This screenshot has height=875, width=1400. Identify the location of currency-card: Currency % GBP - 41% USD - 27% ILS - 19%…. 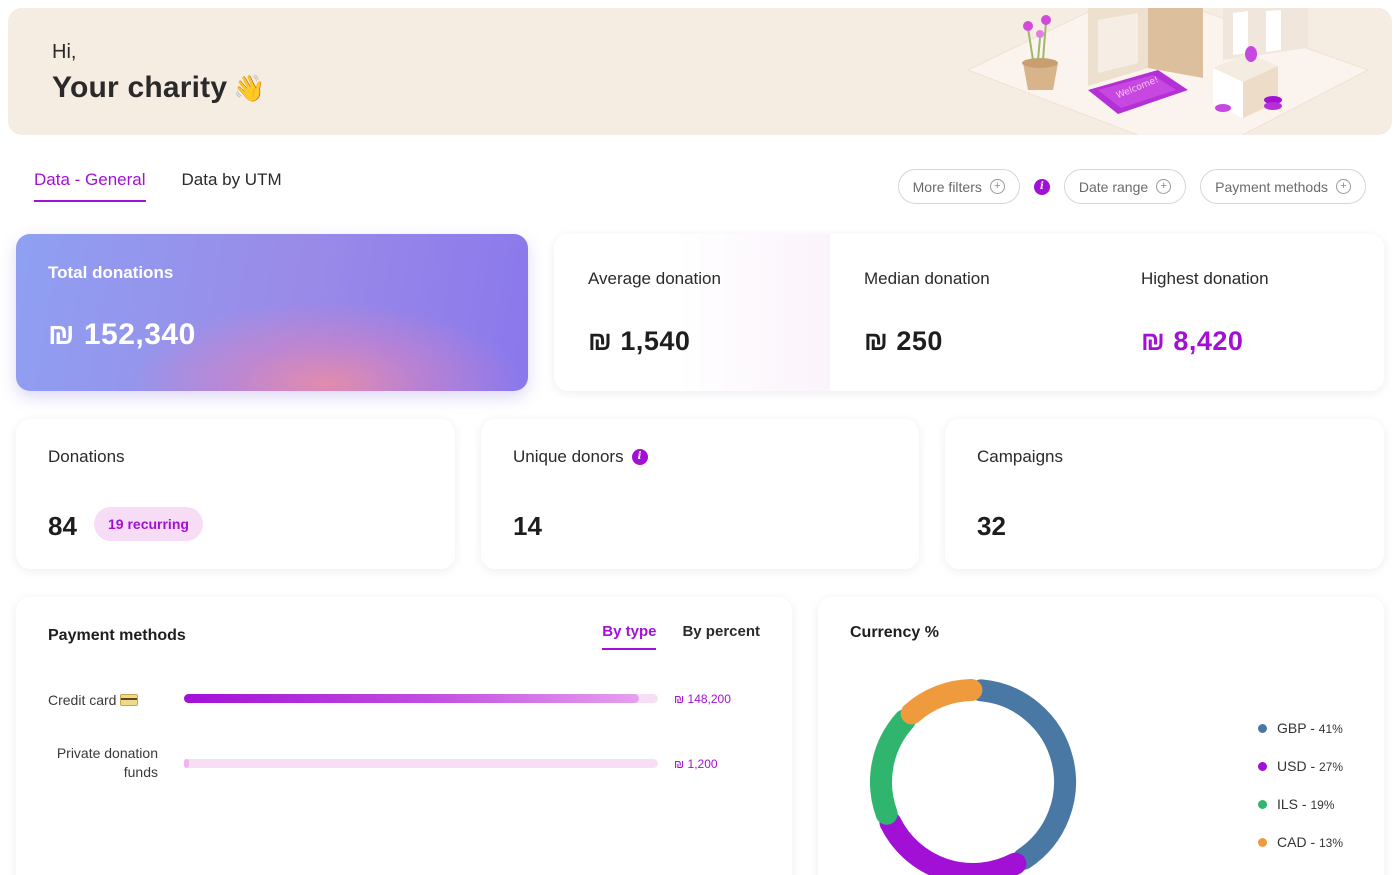
(1101, 736).